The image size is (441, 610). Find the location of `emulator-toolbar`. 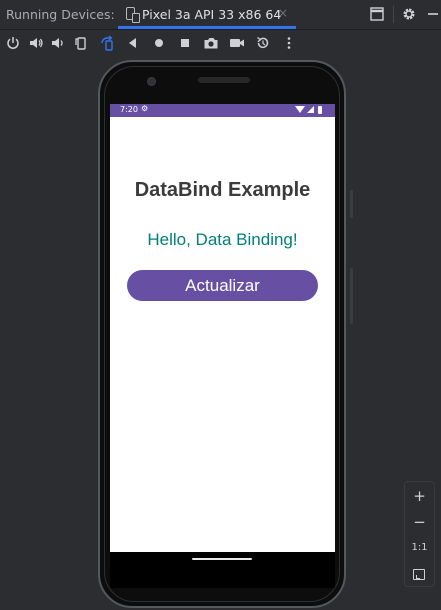

emulator-toolbar is located at coordinates (220, 43).